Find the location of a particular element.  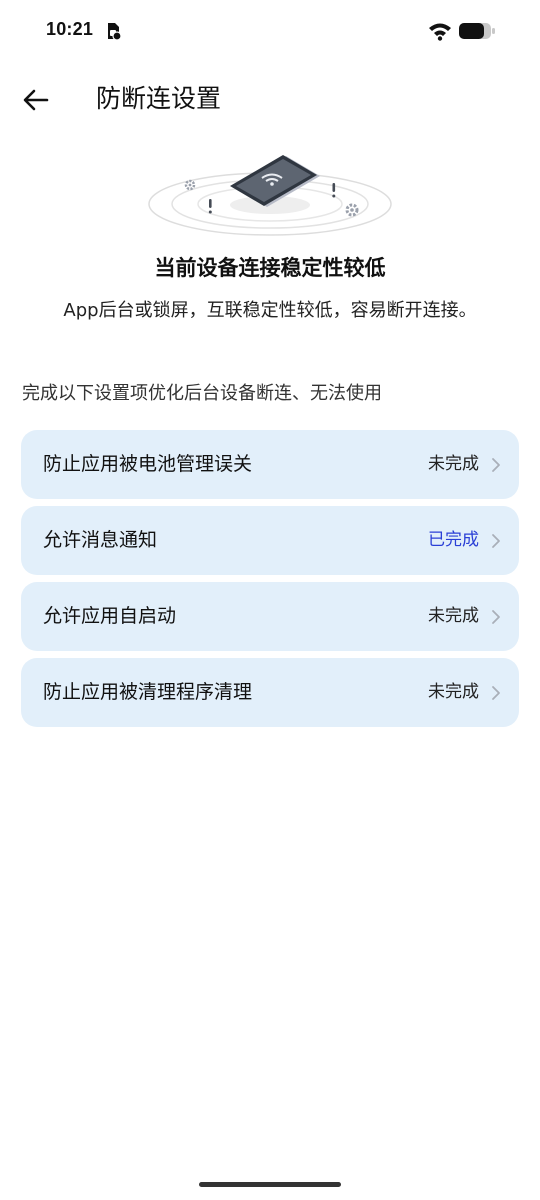

status-time: 10:21 is located at coordinates (70, 29).